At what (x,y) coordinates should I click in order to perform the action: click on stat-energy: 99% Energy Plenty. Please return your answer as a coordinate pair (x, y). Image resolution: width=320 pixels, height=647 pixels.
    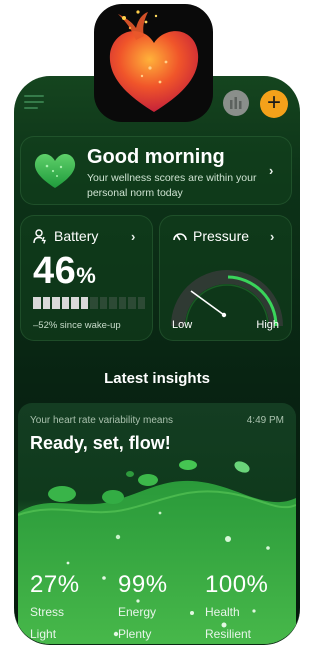
    Looking at the image, I should click on (143, 606).